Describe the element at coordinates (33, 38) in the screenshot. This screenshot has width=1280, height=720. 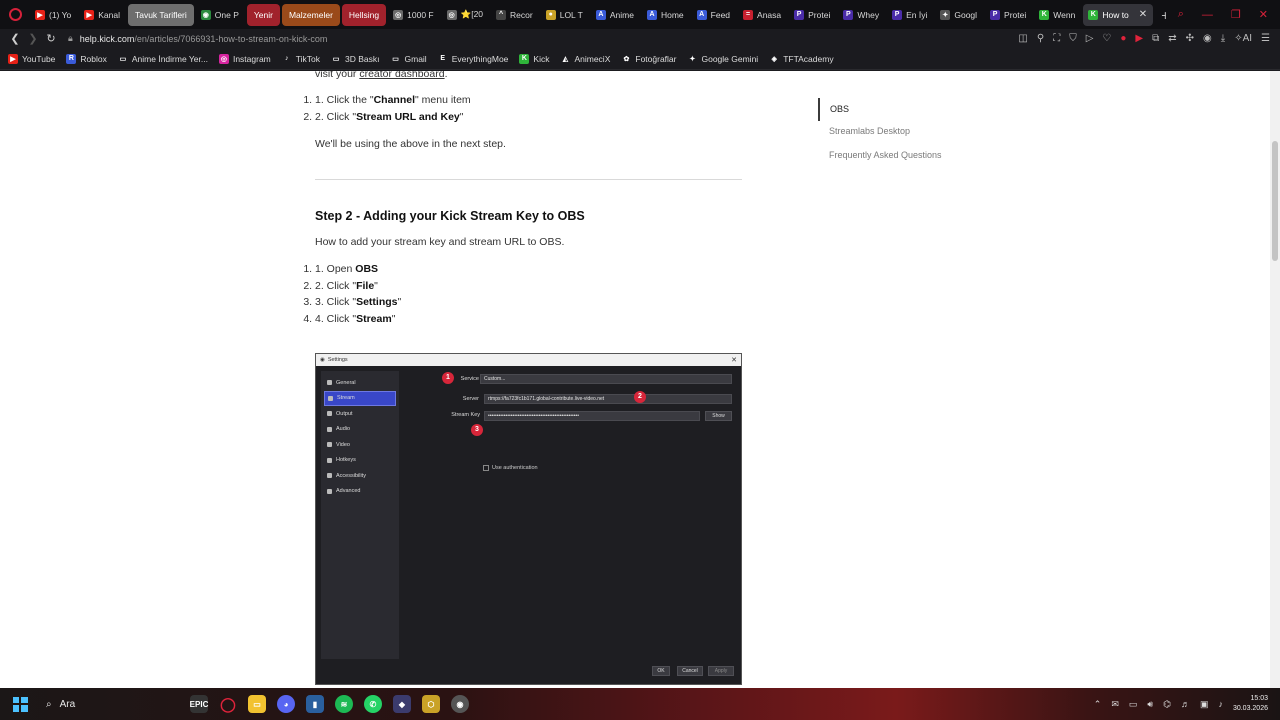
I see `forward-button: ❯` at that location.